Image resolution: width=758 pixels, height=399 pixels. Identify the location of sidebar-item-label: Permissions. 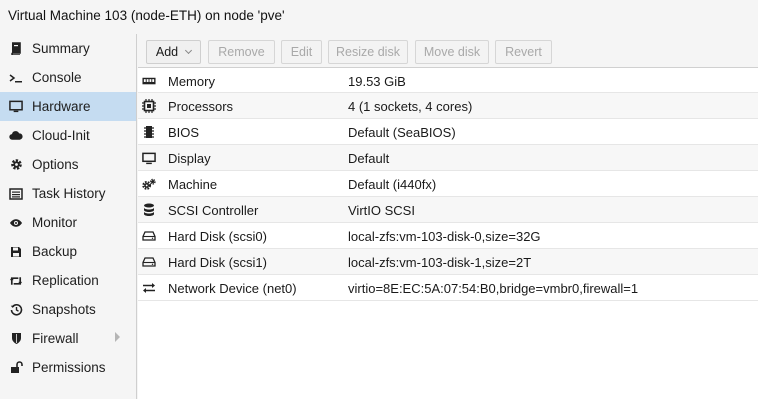
(69, 367).